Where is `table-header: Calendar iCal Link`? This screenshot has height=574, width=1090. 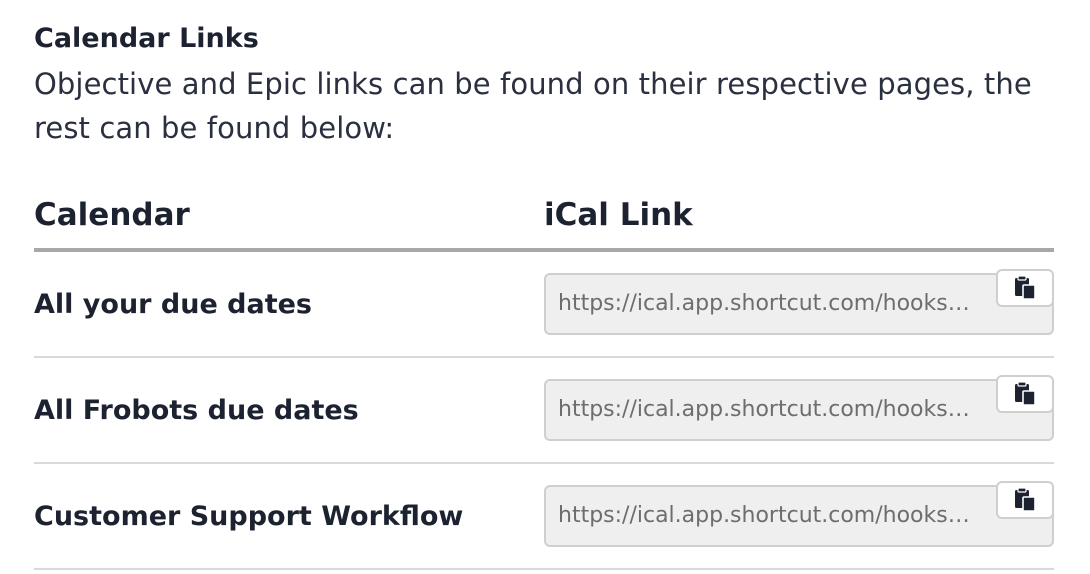
table-header: Calendar iCal Link is located at coordinates (544, 217).